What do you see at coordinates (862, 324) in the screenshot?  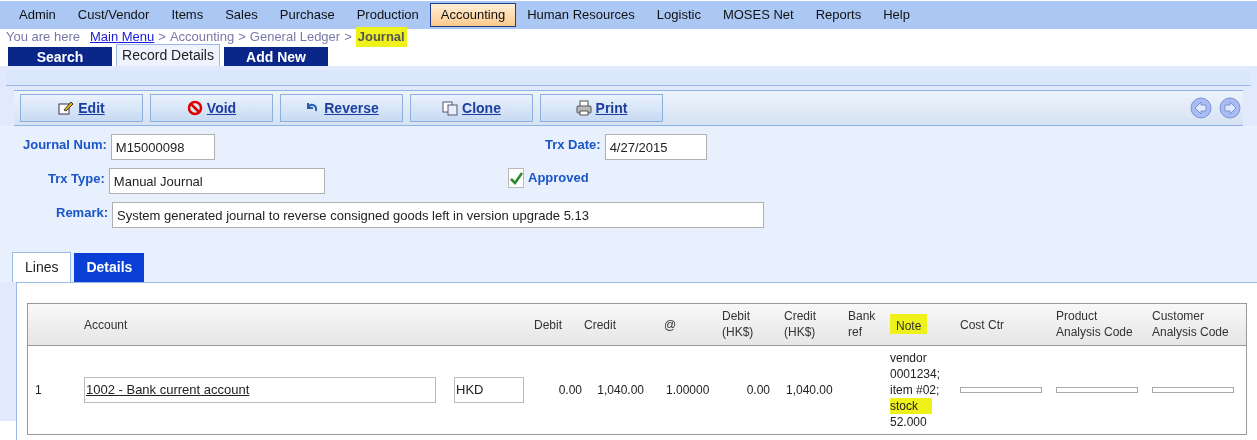 I see `column-header: Bank ref` at bounding box center [862, 324].